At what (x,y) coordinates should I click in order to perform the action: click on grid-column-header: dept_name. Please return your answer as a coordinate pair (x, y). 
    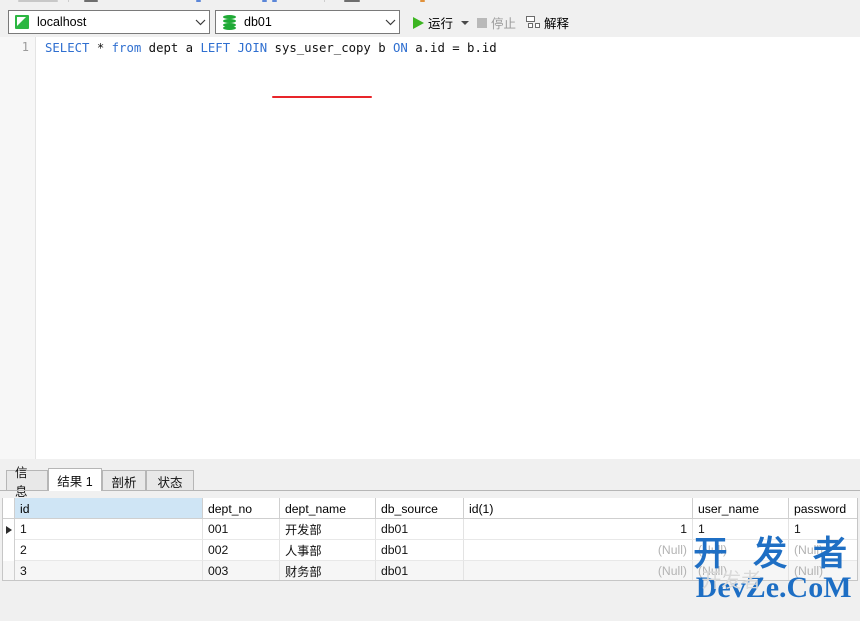
    Looking at the image, I should click on (328, 508).